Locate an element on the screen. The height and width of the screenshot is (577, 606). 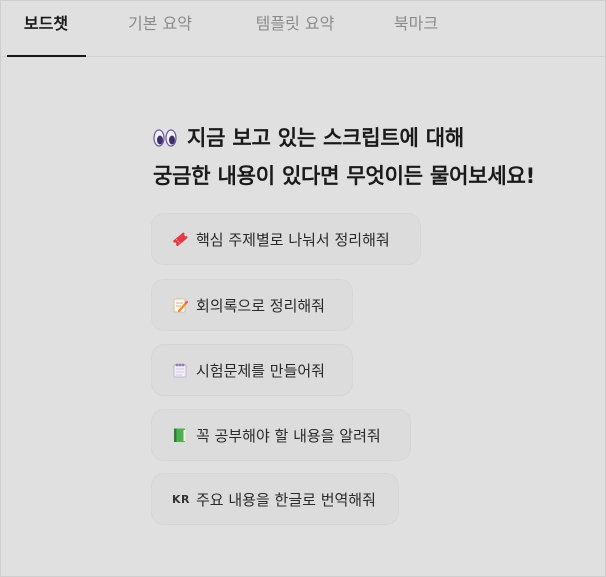
green-book-icon is located at coordinates (180, 435).